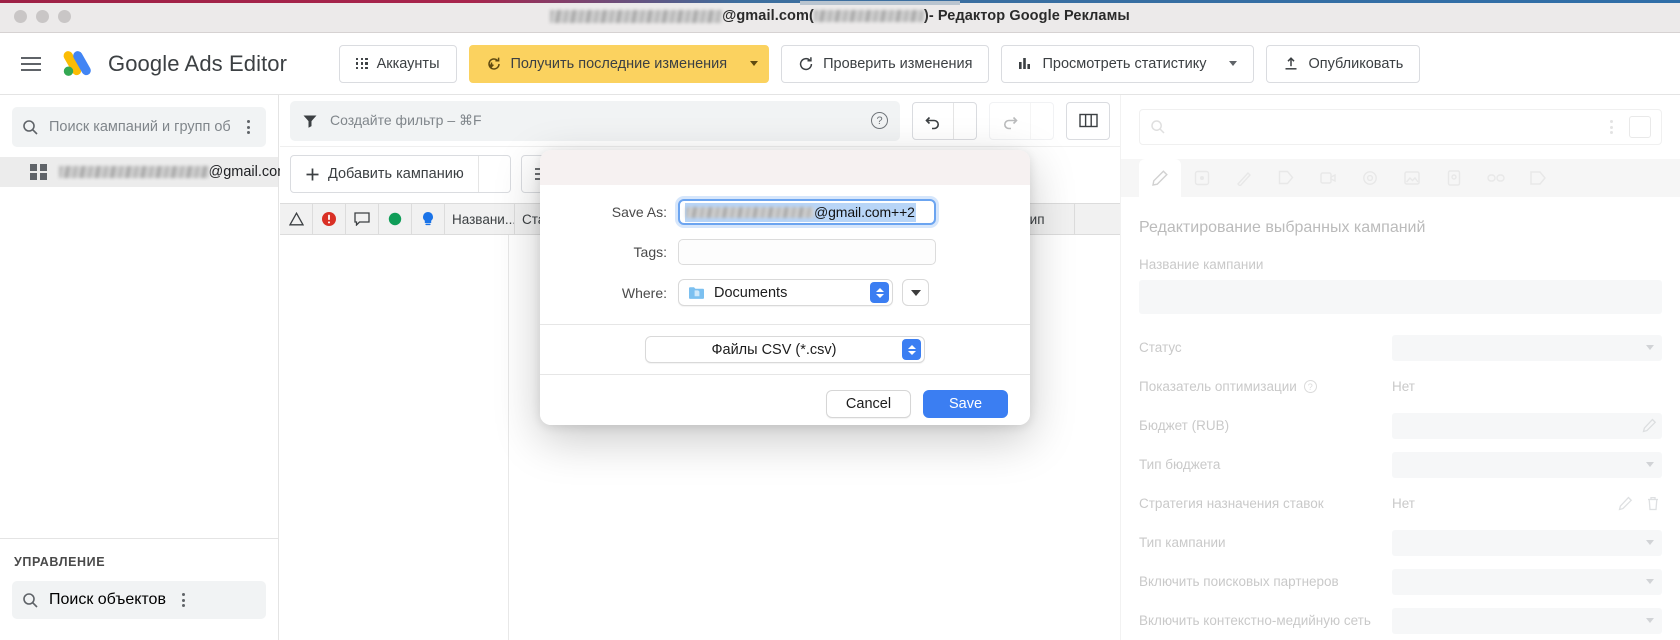 This screenshot has height=640, width=1680. Describe the element at coordinates (1160, 178) in the screenshot. I see `tab-edit` at that location.